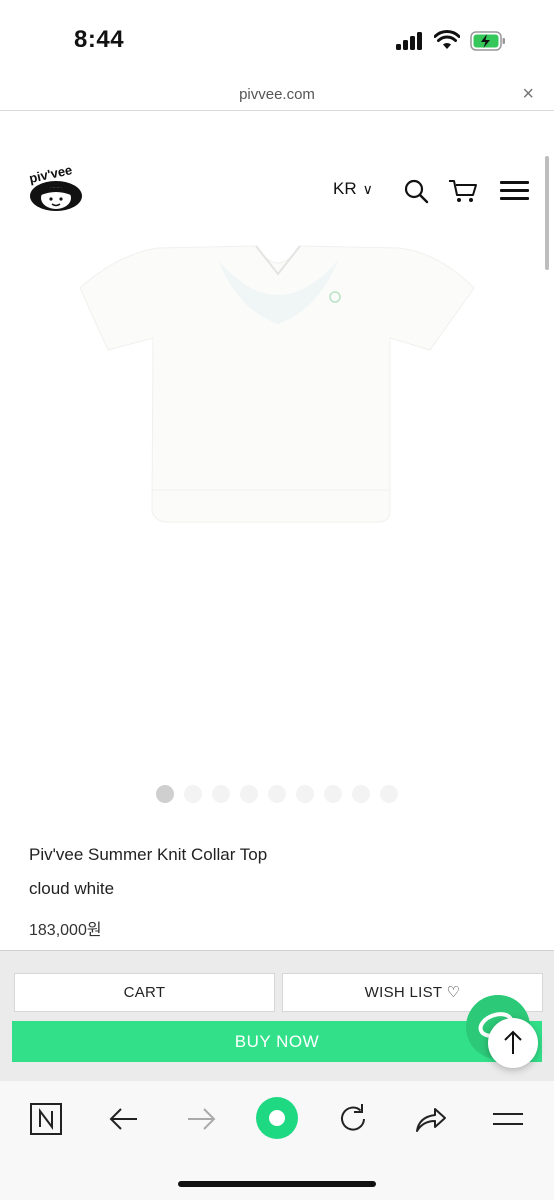 This screenshot has height=1200, width=554. What do you see at coordinates (72, 888) in the screenshot?
I see `product-variant: cloud white` at bounding box center [72, 888].